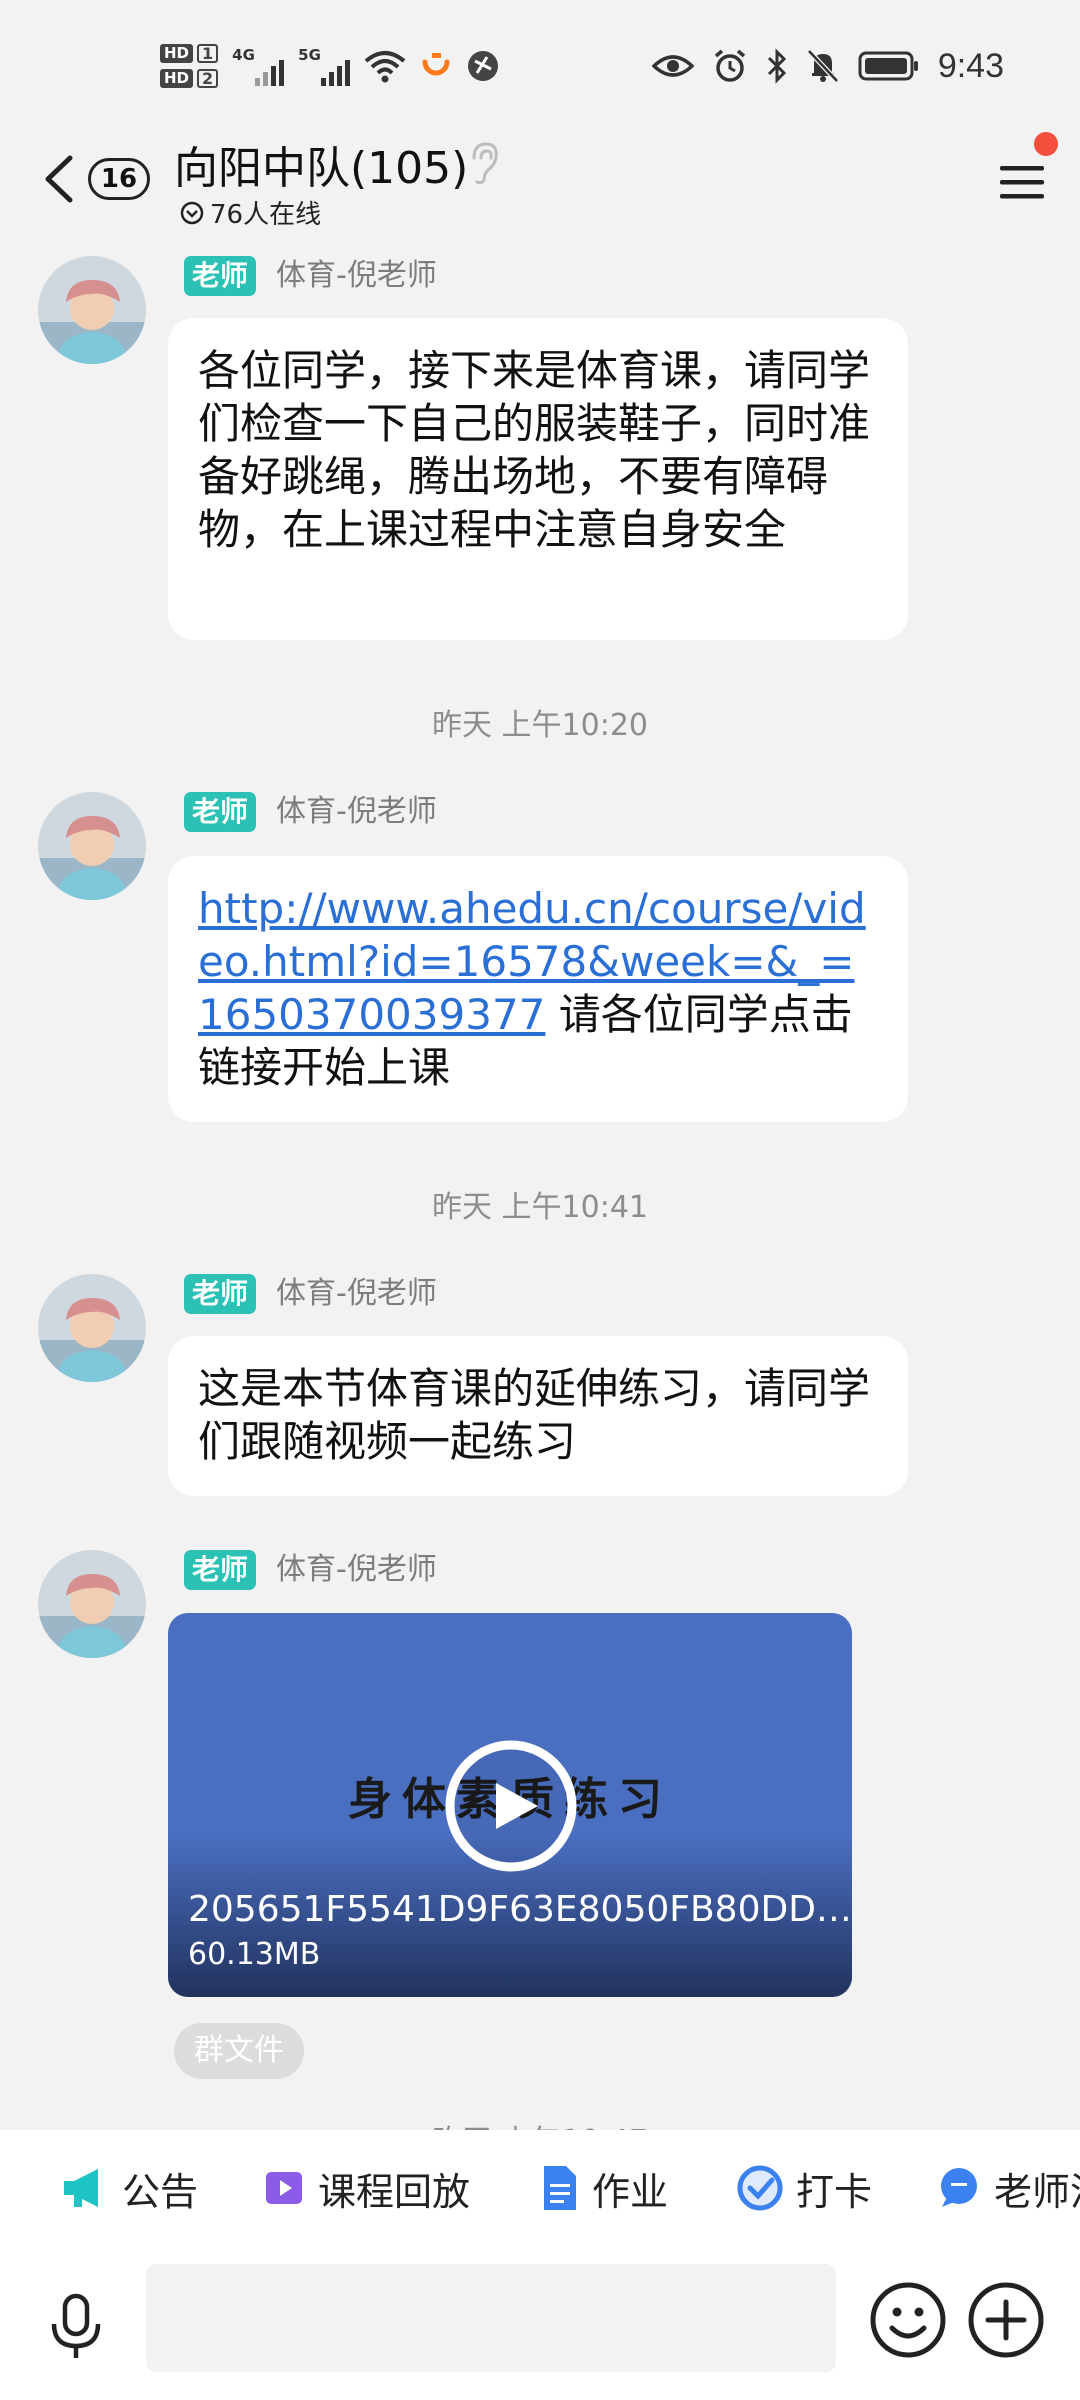  Describe the element at coordinates (959, 2187) in the screenshot. I see `teacher-chat-icon` at that location.